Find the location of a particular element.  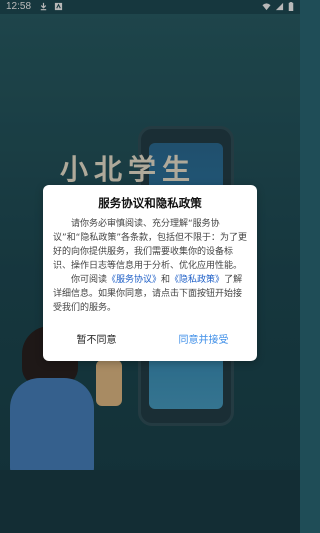

dialog-title: 服务协议和隐私政策 is located at coordinates (150, 203).